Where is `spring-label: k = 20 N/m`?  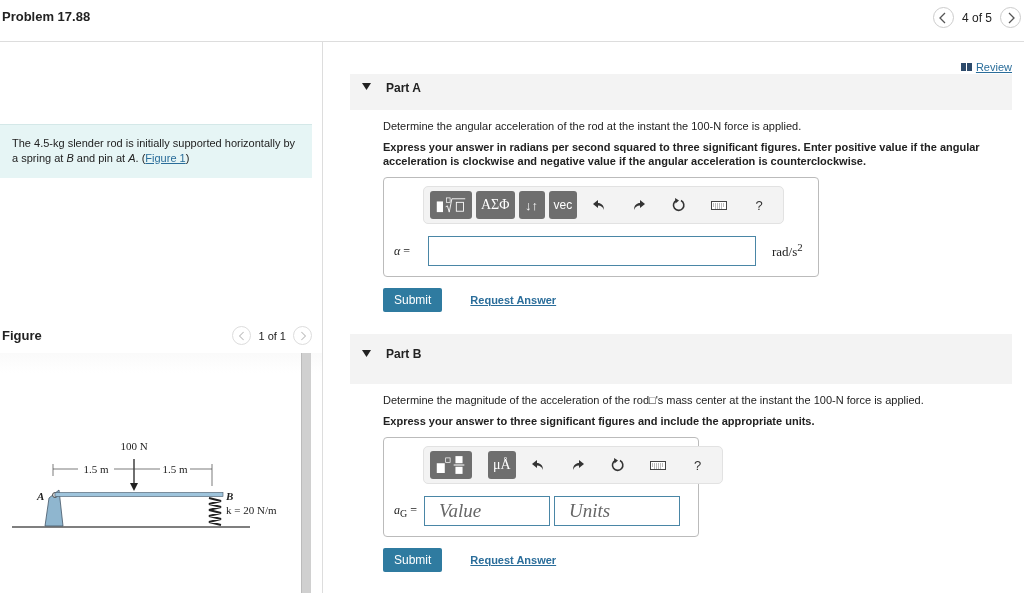
spring-label: k = 20 N/m is located at coordinates (251, 510).